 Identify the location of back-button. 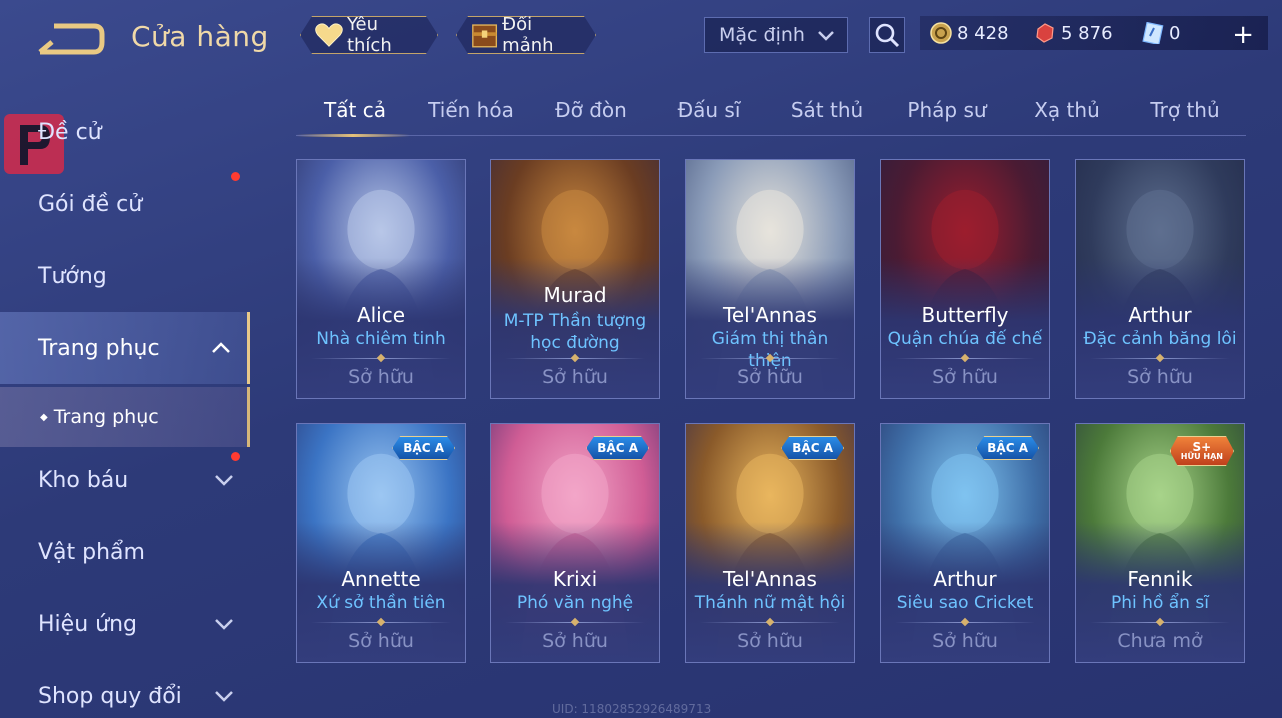
(70, 39).